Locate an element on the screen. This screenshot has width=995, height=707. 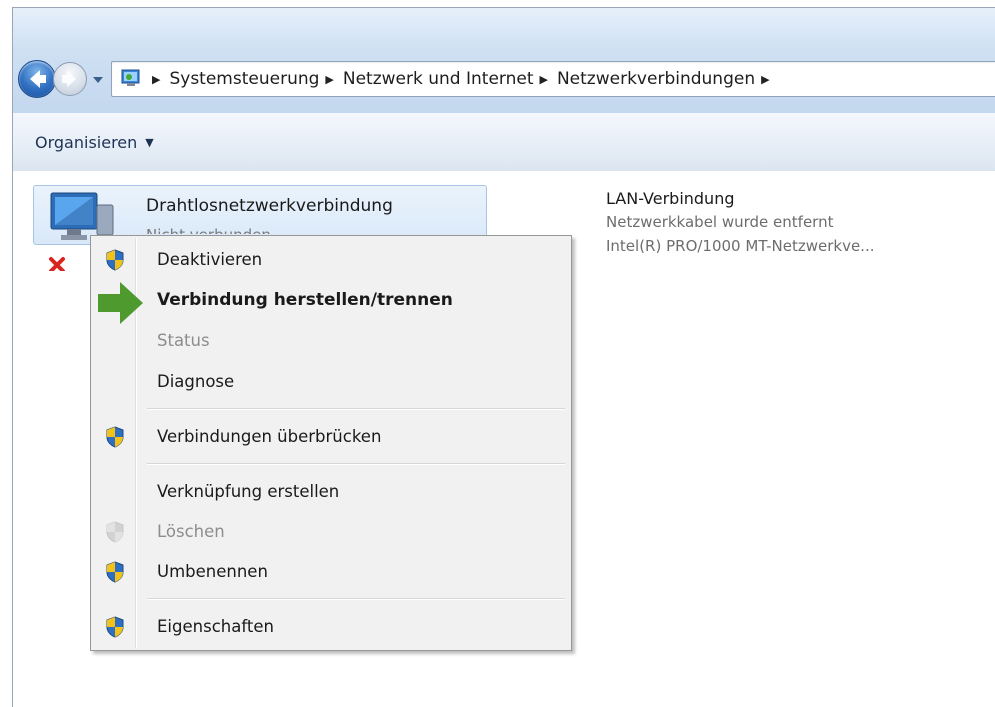
breadcrumb-netzwerk-und-internet: Netzwerk und Internet is located at coordinates (438, 79).